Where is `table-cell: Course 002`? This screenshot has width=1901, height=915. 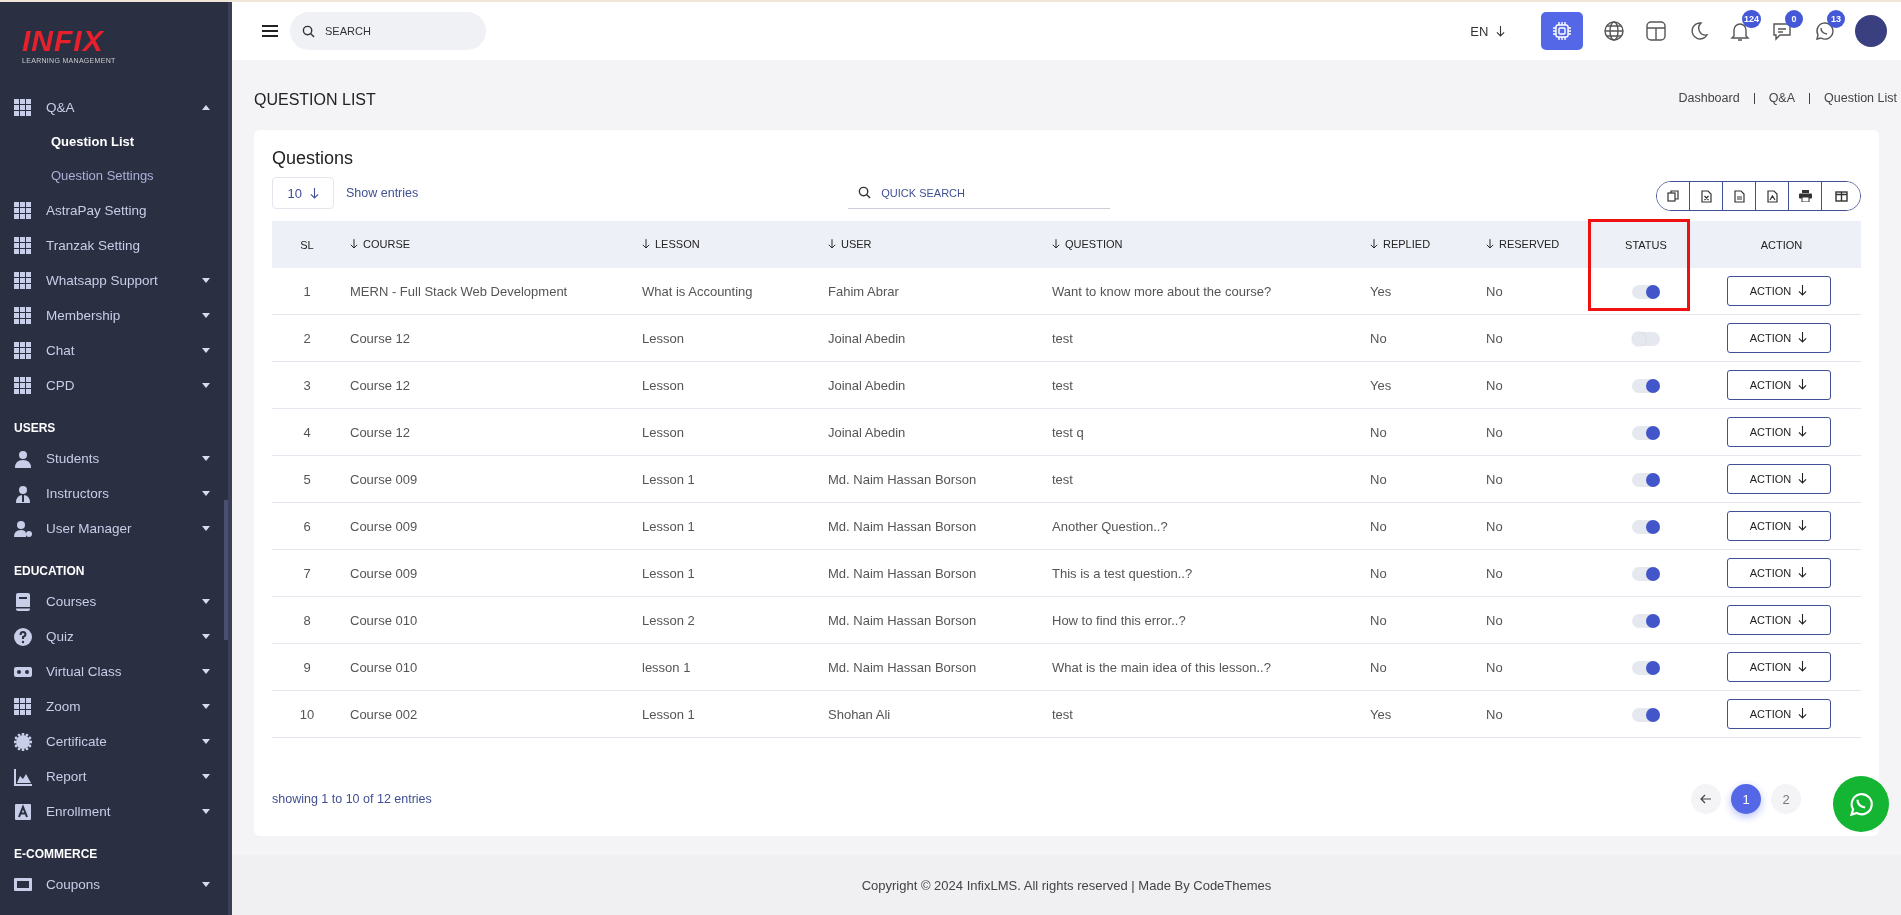
table-cell: Course 002 is located at coordinates (384, 714).